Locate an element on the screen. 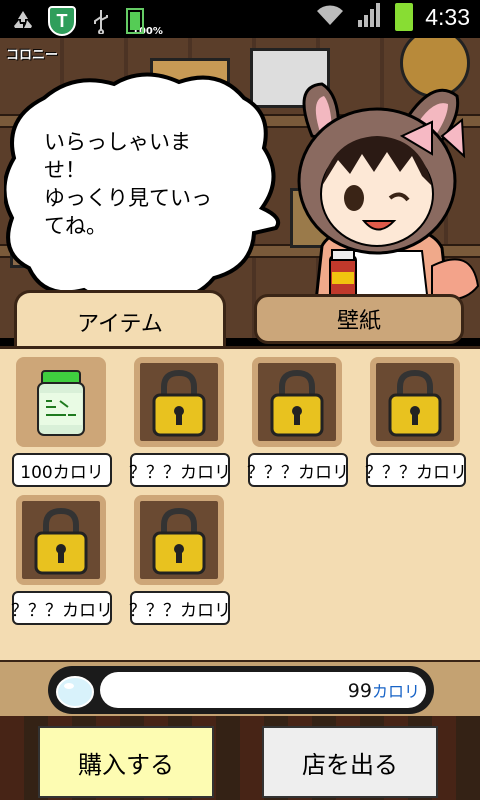 This screenshot has width=480, height=800. calorie-bubble-icon is located at coordinates (75, 692).